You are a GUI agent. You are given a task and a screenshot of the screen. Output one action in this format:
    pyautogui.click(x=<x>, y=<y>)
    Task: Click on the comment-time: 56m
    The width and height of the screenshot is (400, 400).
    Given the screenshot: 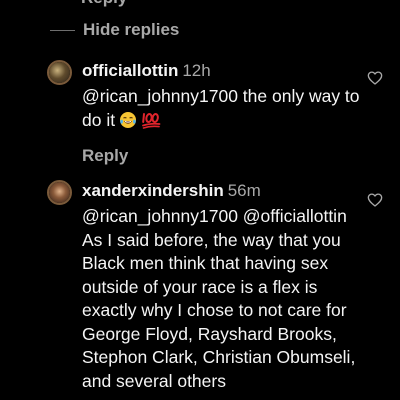 What is the action you would take?
    pyautogui.click(x=244, y=190)
    